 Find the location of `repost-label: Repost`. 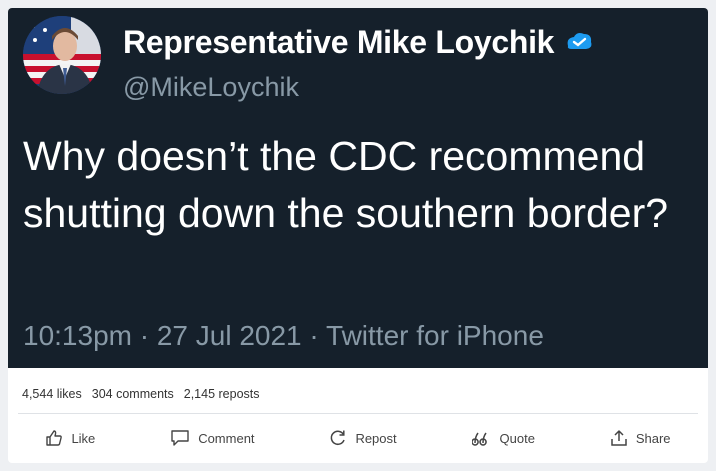

repost-label: Repost is located at coordinates (376, 438).